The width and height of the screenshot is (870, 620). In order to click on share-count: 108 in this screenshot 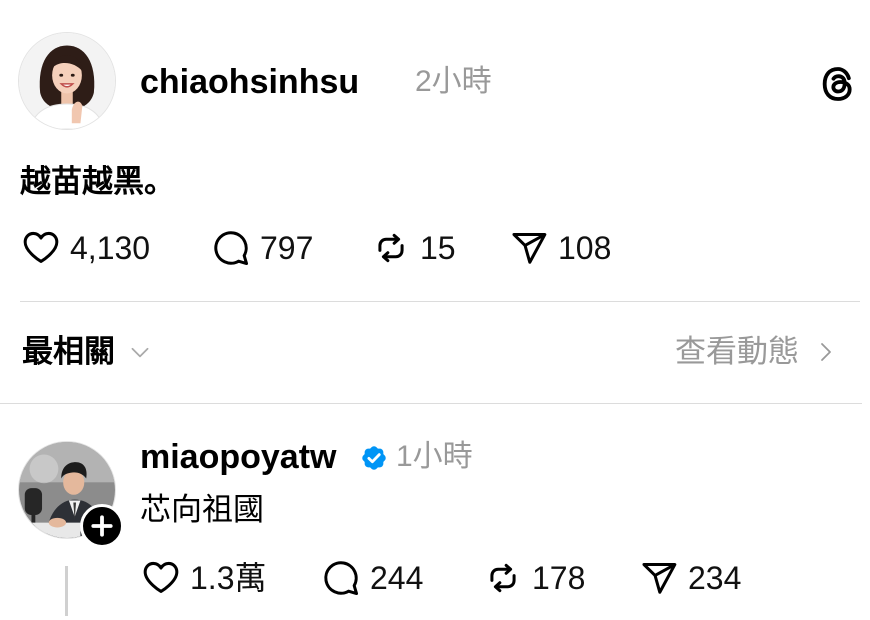, I will do `click(585, 248)`.